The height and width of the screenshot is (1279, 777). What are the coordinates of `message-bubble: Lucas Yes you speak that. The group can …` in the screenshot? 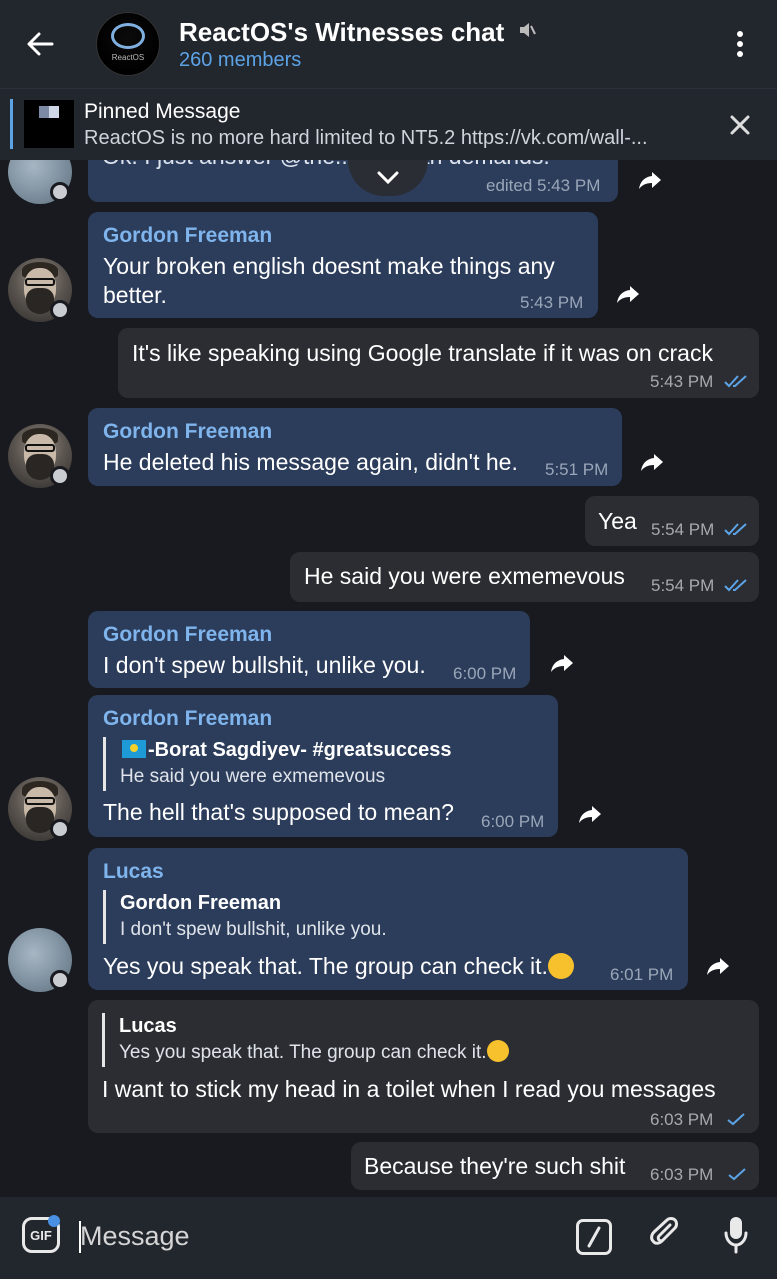 It's located at (423, 1066).